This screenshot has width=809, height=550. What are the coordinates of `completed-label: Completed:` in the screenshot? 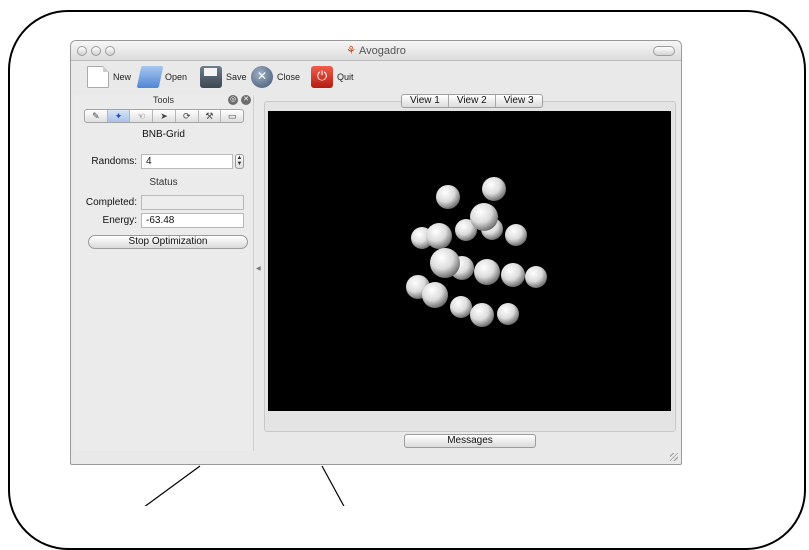 It's located at (111, 202).